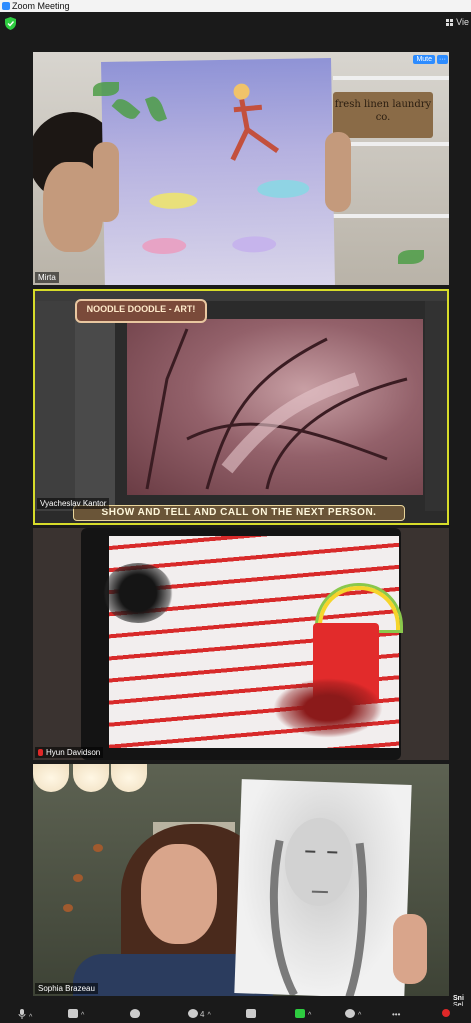 This screenshot has height=1023, width=471. What do you see at coordinates (47, 277) in the screenshot?
I see `participant-name: Mirta` at bounding box center [47, 277].